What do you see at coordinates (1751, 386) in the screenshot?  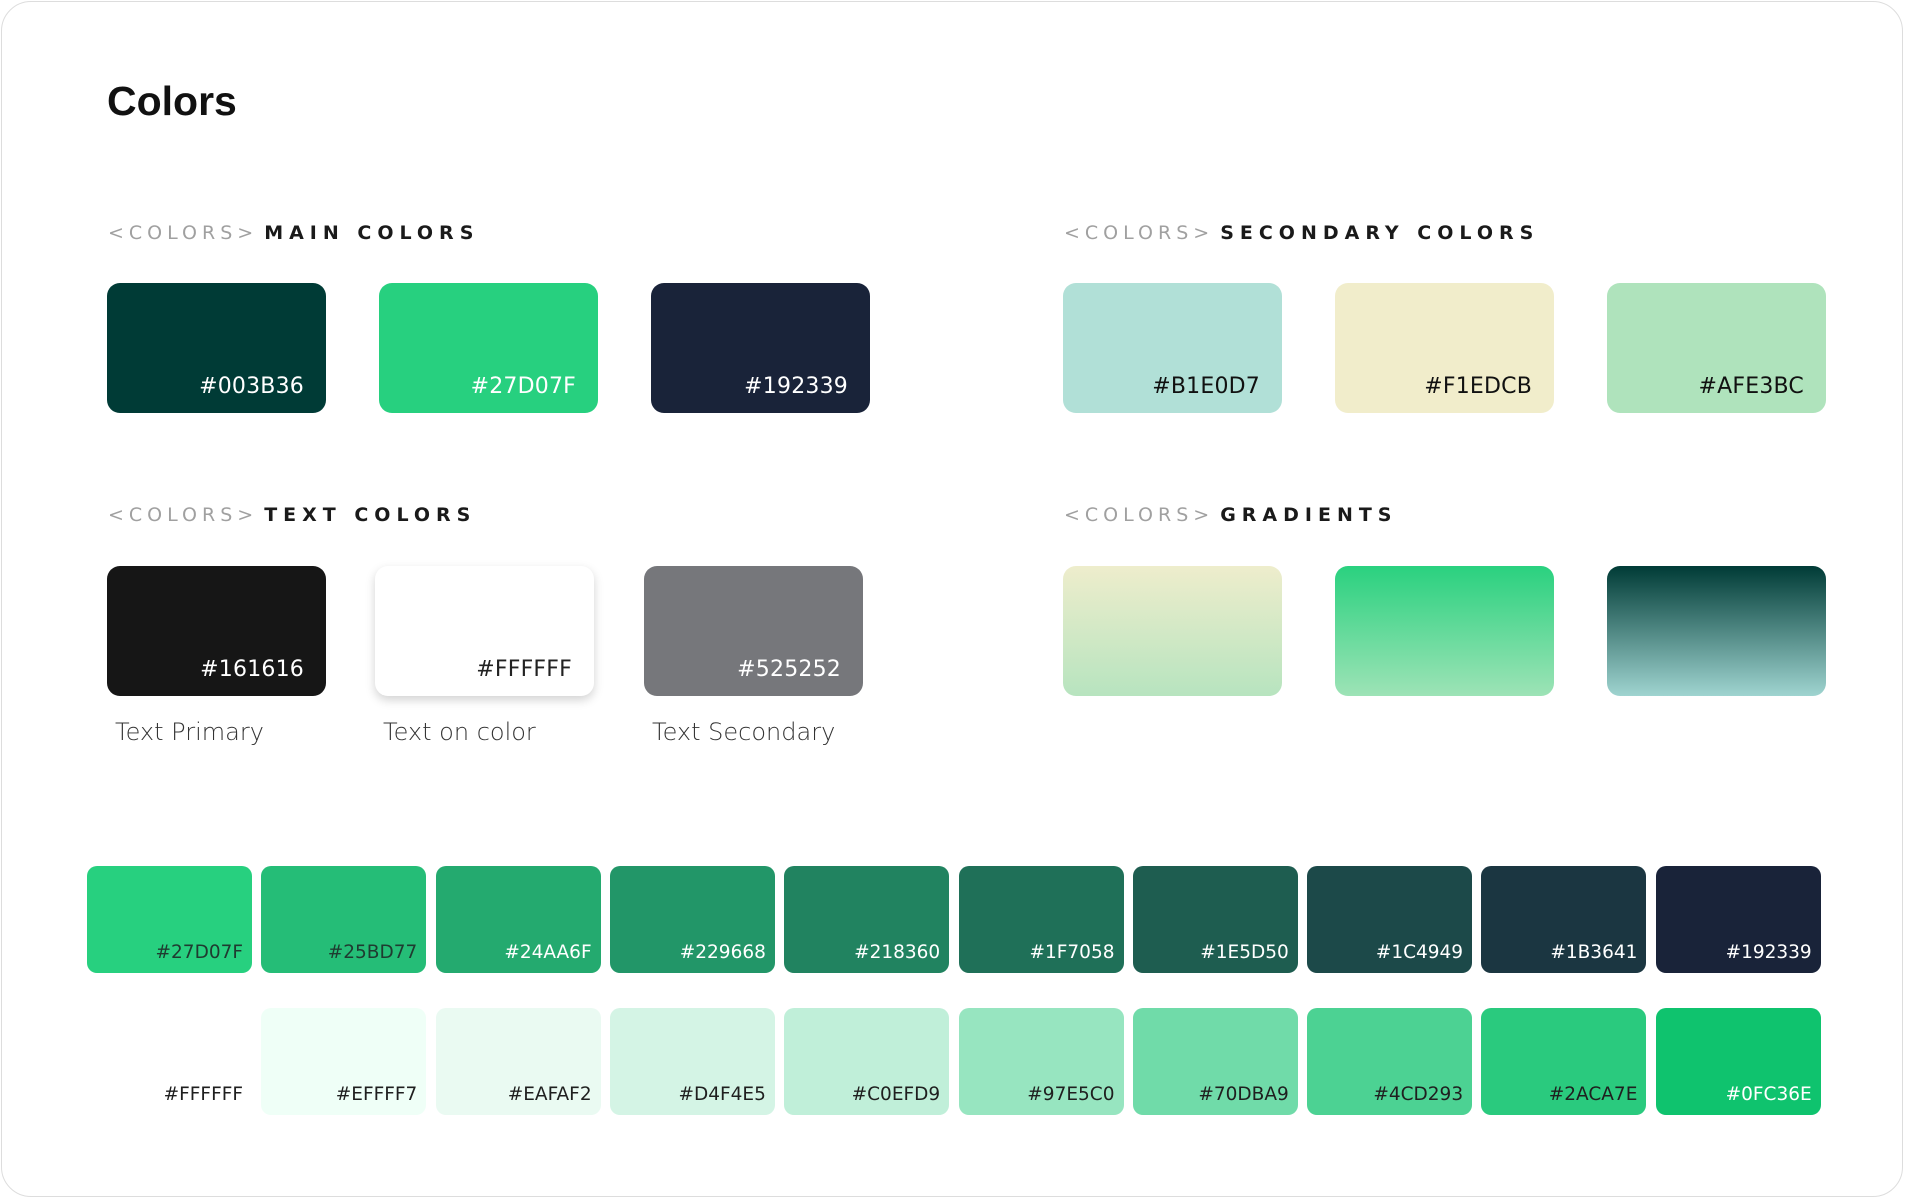 I see `swatch-hex: #AFE3BC` at bounding box center [1751, 386].